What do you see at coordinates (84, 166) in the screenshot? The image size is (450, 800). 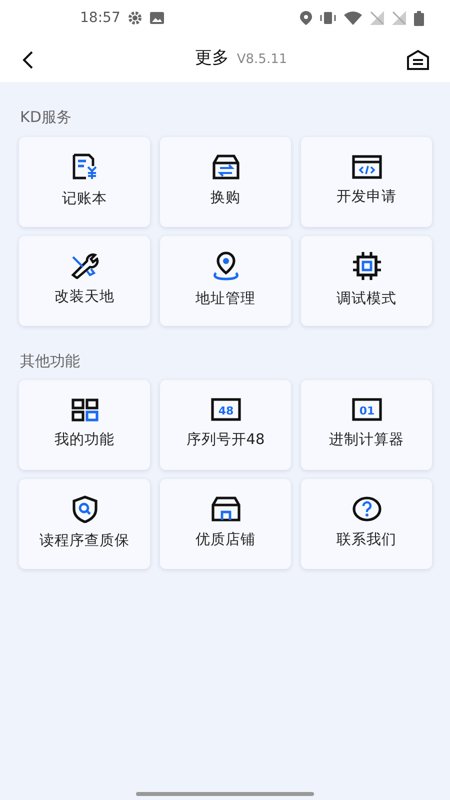 I see `ledger-icon` at bounding box center [84, 166].